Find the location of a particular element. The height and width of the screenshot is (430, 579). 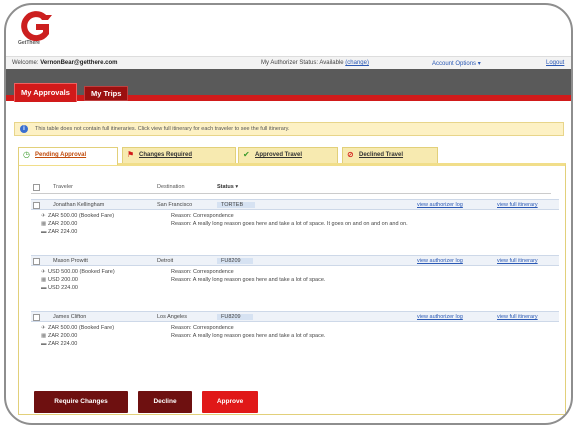

table-header: Traveler Destination Status ▾ is located at coordinates (291, 188).